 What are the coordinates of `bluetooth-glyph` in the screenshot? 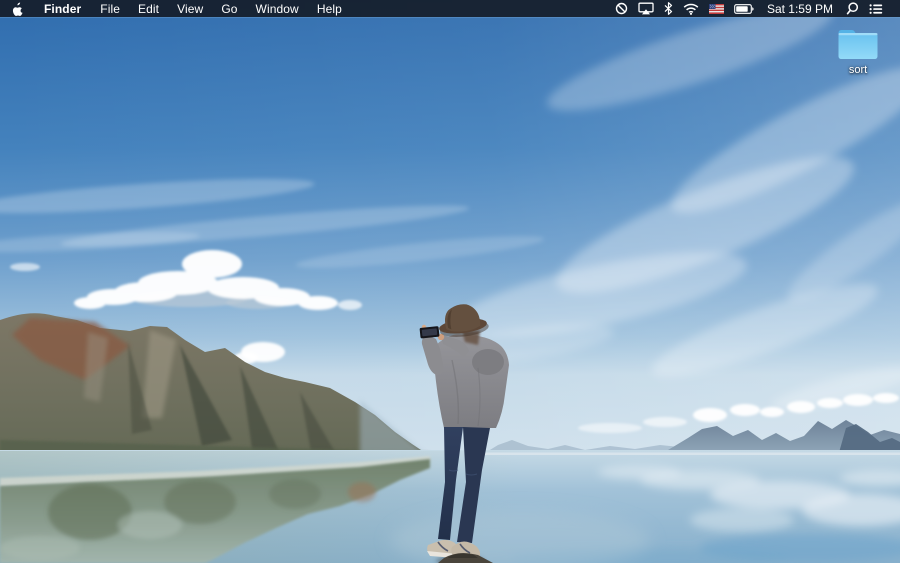 It's located at (668, 8).